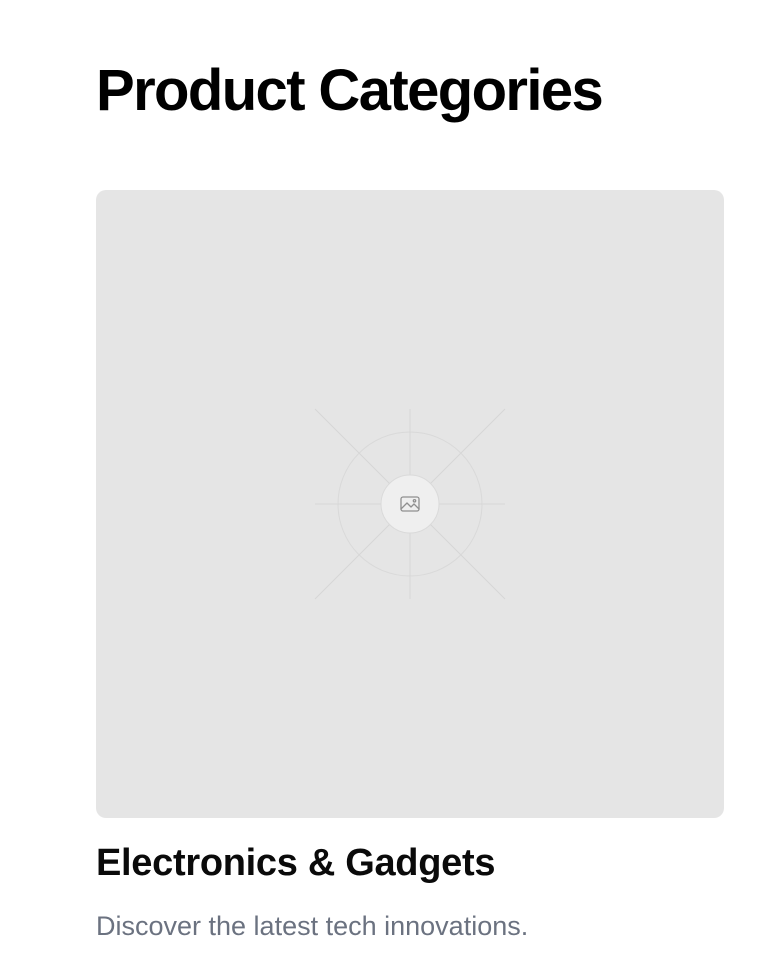  Describe the element at coordinates (350, 90) in the screenshot. I see `page-title: Product Categories` at that location.